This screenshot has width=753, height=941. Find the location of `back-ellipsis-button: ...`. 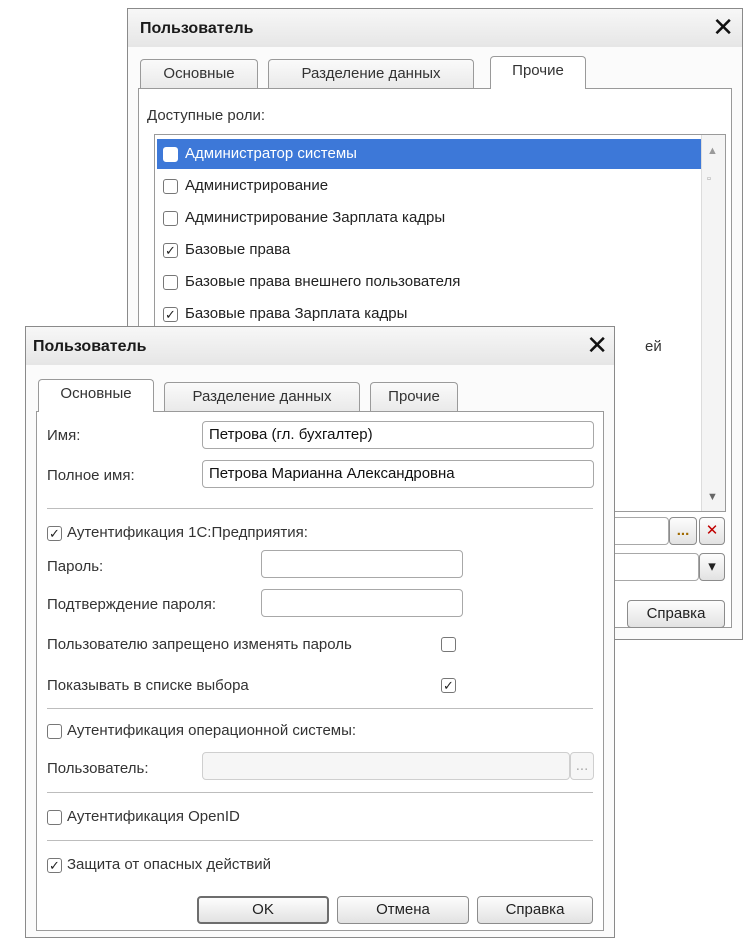

back-ellipsis-button: ... is located at coordinates (683, 531).